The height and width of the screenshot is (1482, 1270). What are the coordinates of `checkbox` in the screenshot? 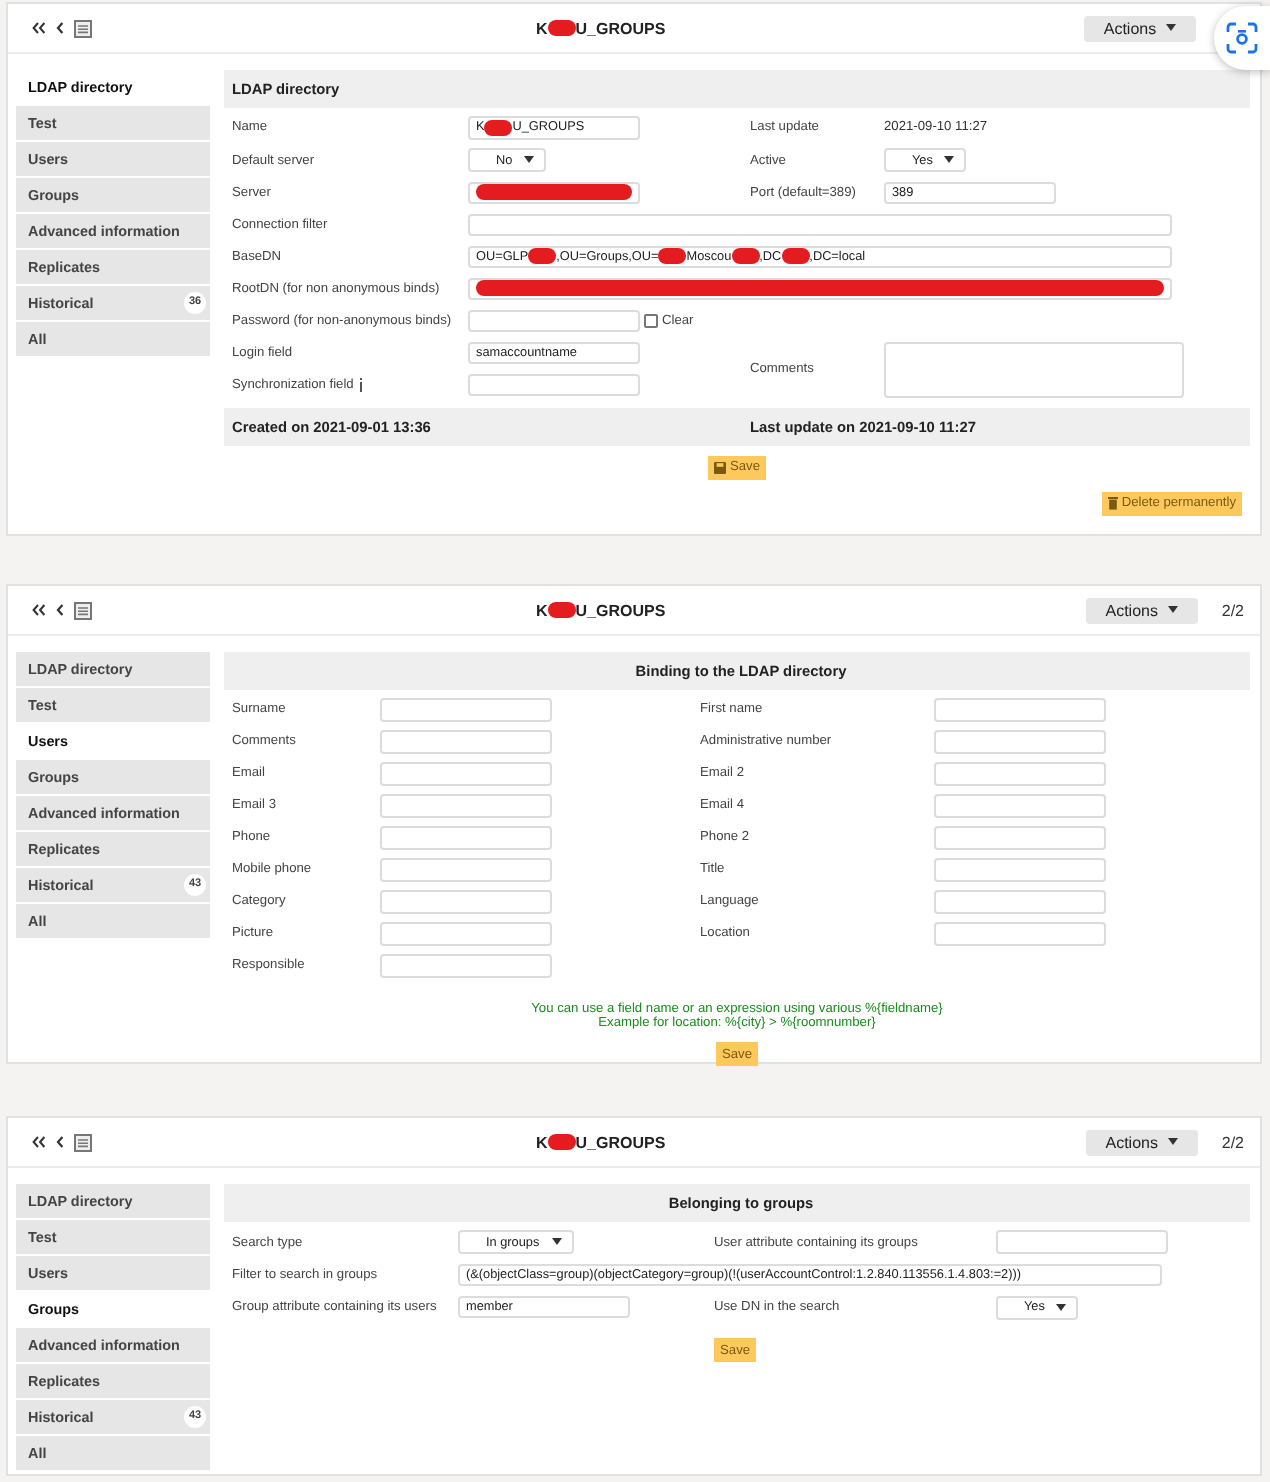 It's located at (651, 320).